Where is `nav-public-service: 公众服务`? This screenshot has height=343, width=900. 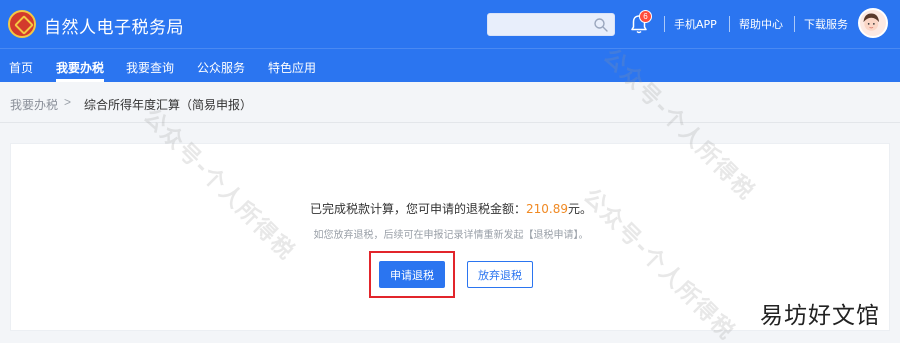 nav-public-service: 公众服务 is located at coordinates (221, 67).